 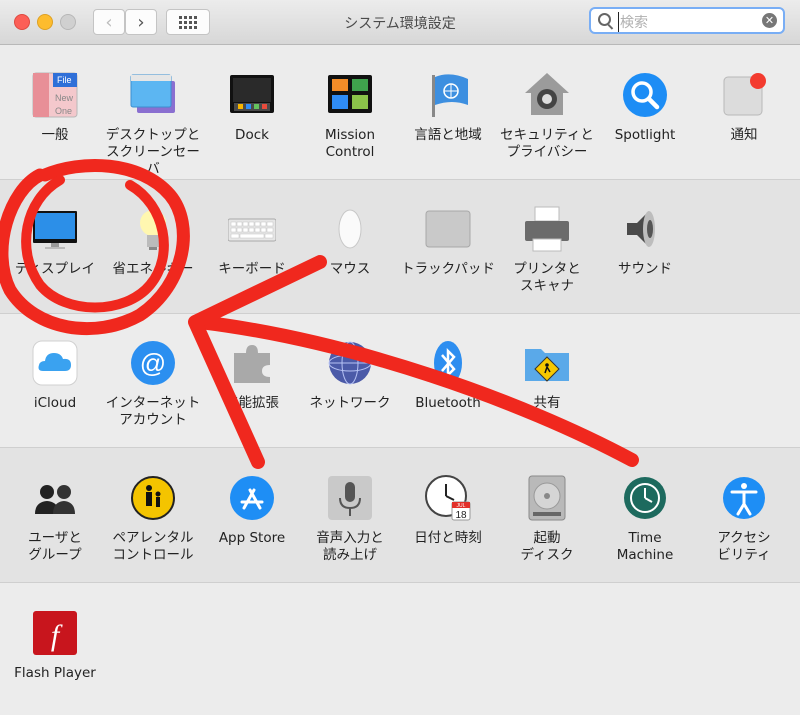 I want to click on dock-icon, so click(x=252, y=95).